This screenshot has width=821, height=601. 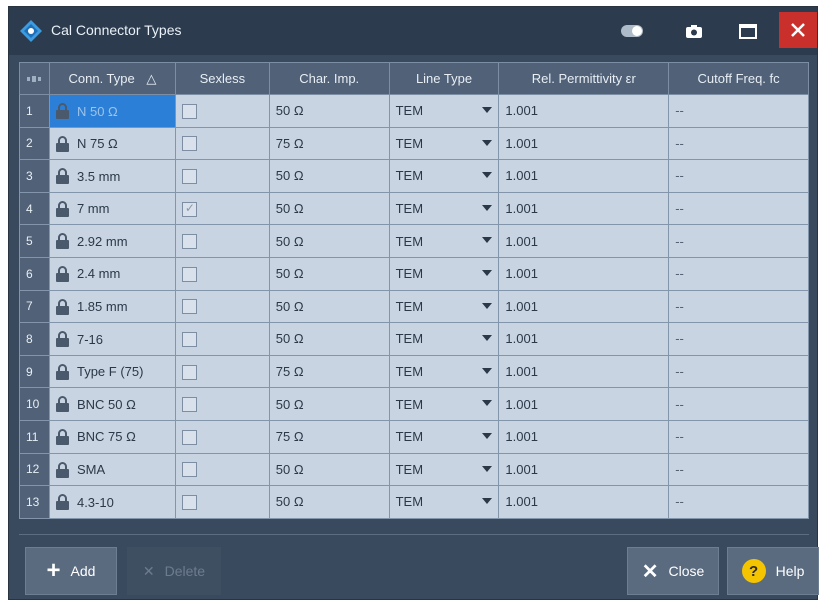 What do you see at coordinates (34, 469) in the screenshot?
I see `row-number: 12` at bounding box center [34, 469].